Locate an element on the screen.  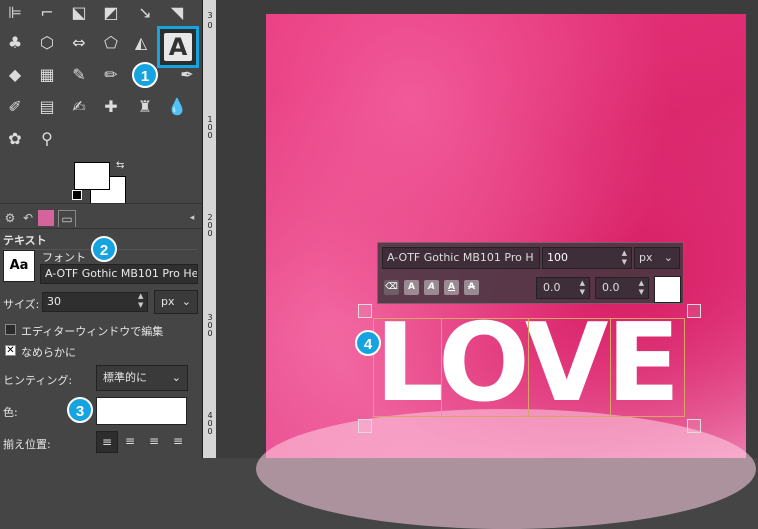
justify-label: 揃え位置: is located at coordinates (27, 444).